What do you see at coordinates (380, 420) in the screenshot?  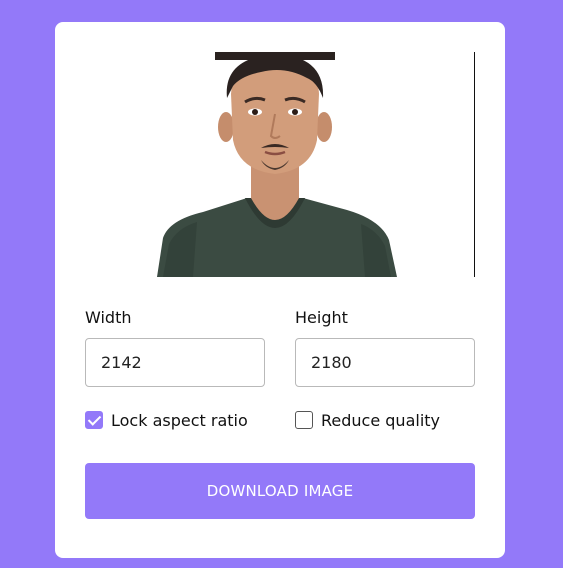 I see `reduce-quality-label: Reduce quality` at bounding box center [380, 420].